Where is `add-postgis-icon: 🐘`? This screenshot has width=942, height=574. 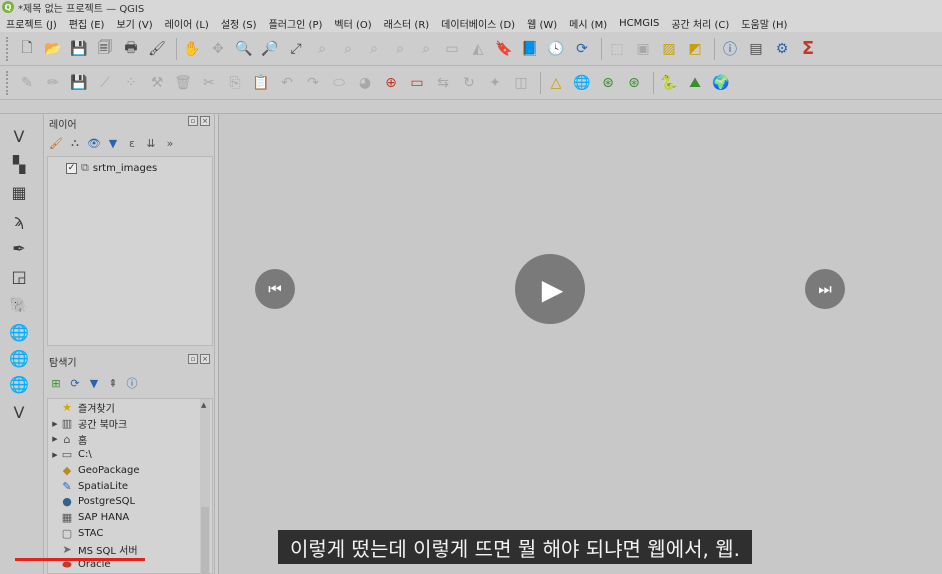
add-postgis-icon: 🐘 is located at coordinates (19, 304).